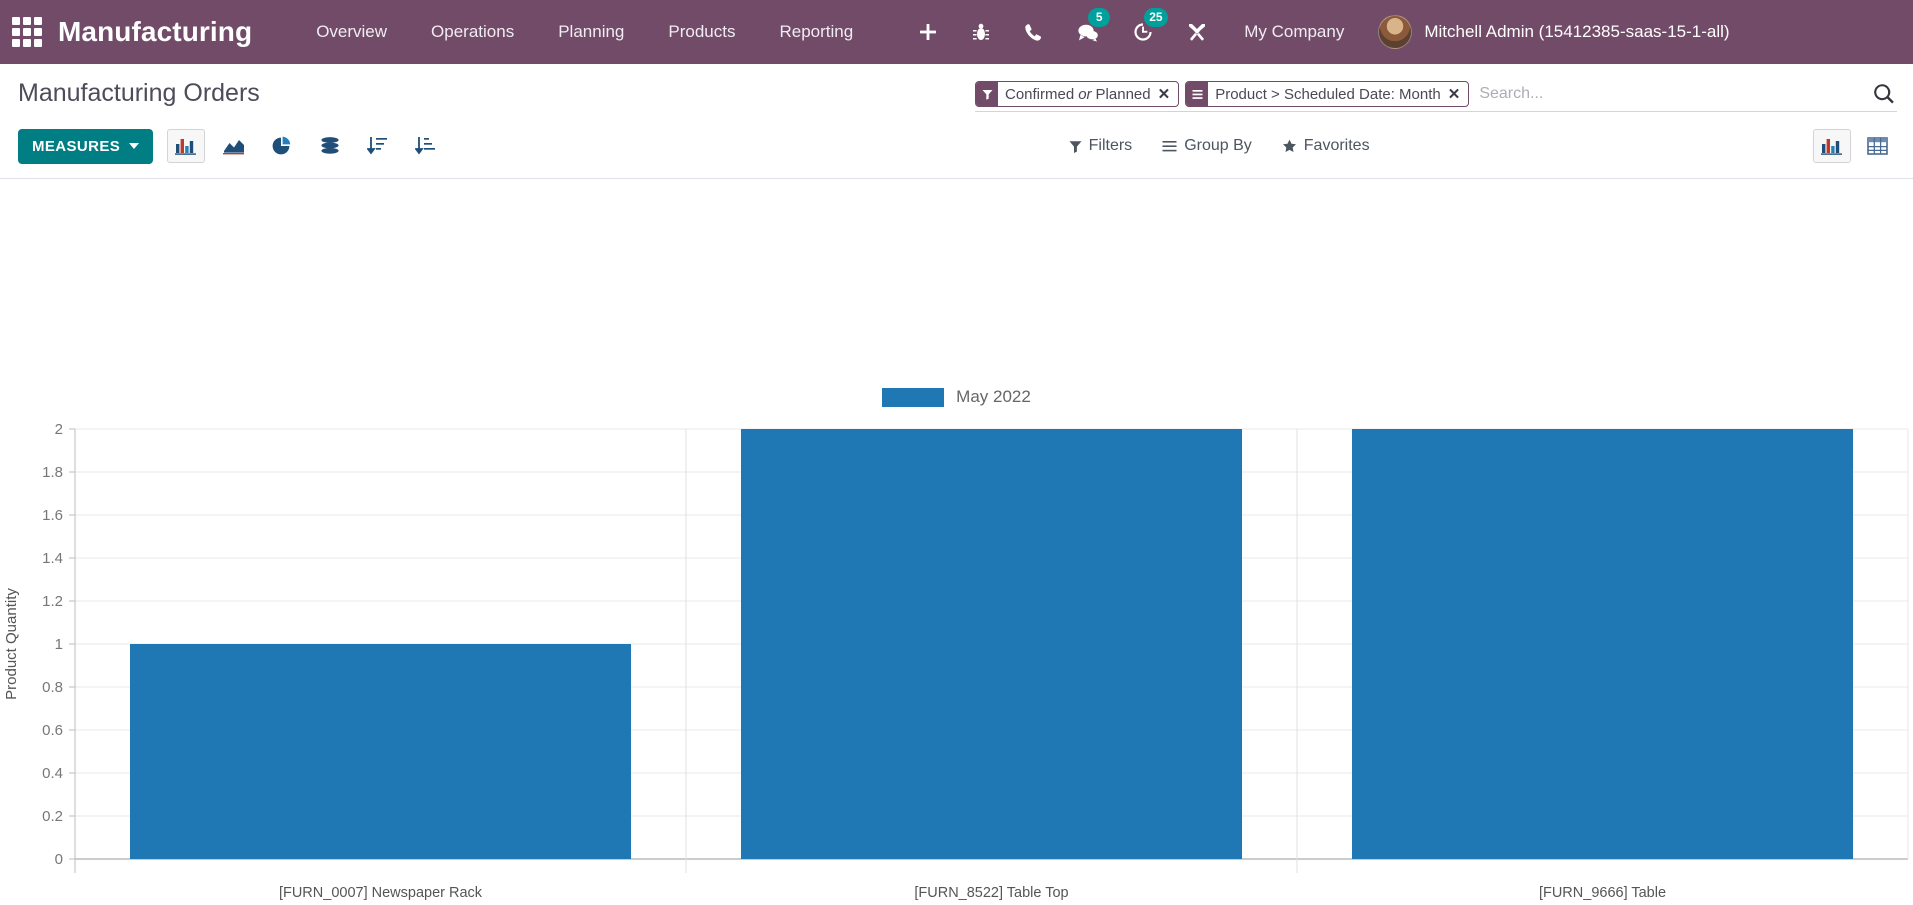  I want to click on y-tick-label: 0.4, so click(52, 773).